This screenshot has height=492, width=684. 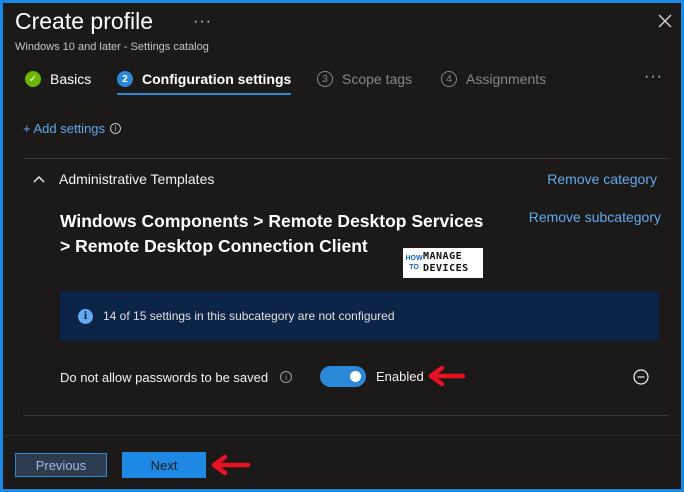 I want to click on wizard-more-icon: ···, so click(x=653, y=77).